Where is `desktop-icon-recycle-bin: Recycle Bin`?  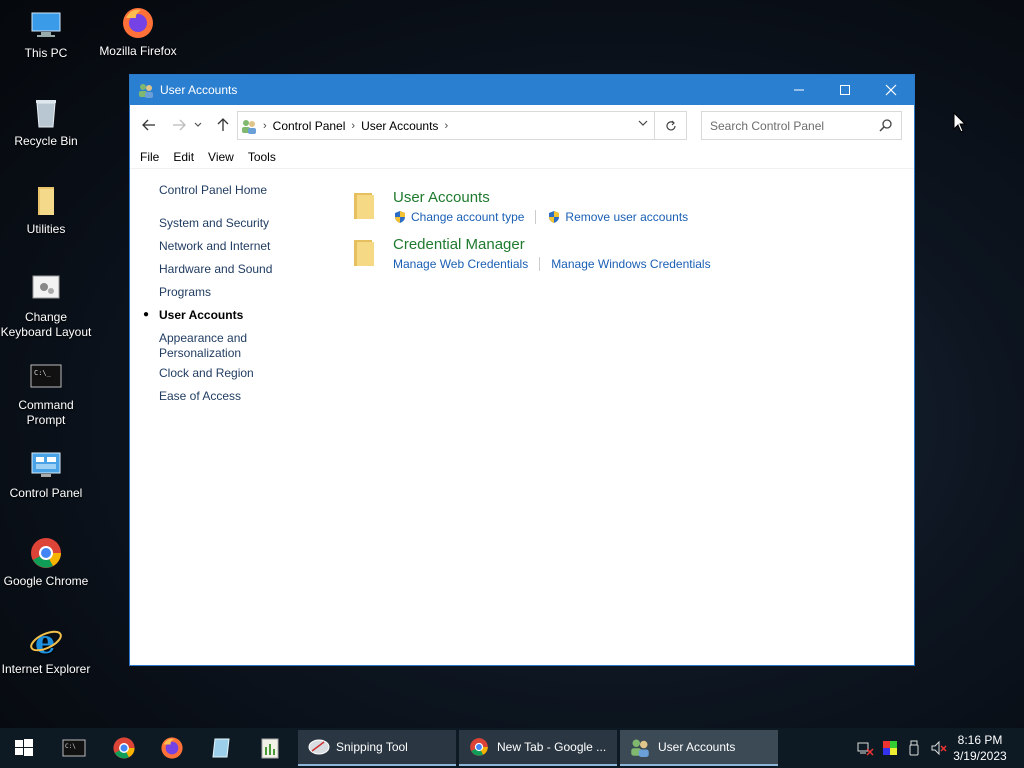
desktop-icon-recycle-bin: Recycle Bin is located at coordinates (46, 122).